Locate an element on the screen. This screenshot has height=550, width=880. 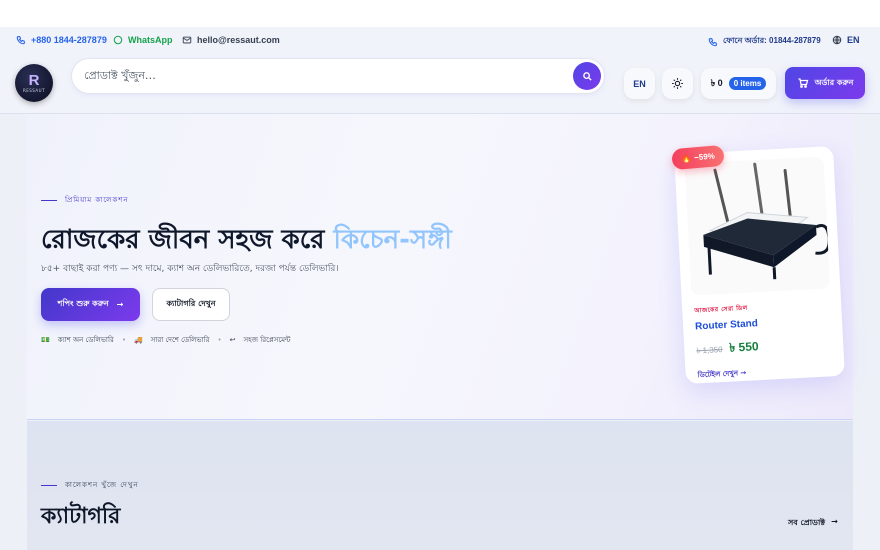
view-details-link: ডিটেইল দেখুন → is located at coordinates (721, 374).